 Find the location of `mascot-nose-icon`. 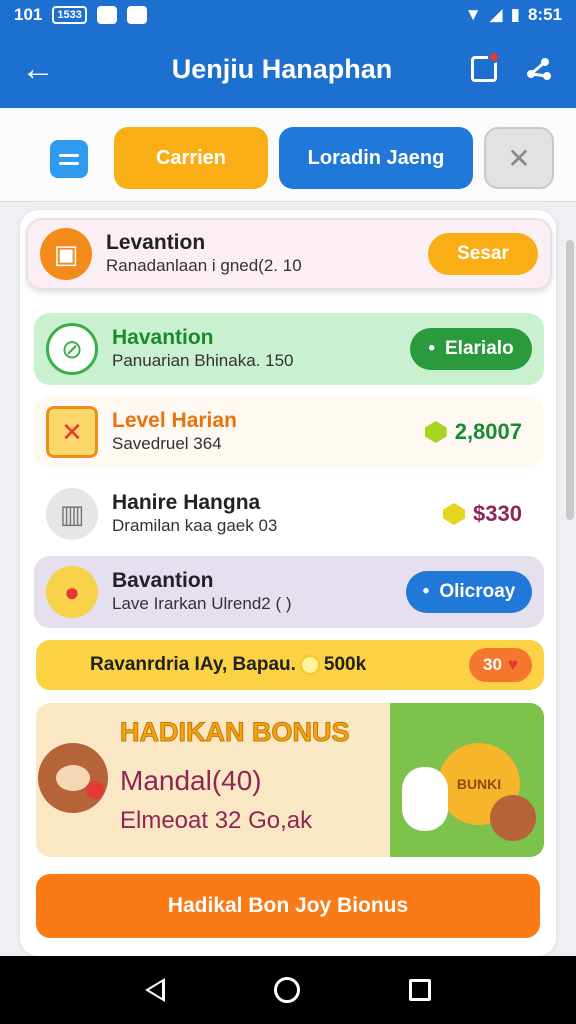

mascot-nose-icon is located at coordinates (95, 790).